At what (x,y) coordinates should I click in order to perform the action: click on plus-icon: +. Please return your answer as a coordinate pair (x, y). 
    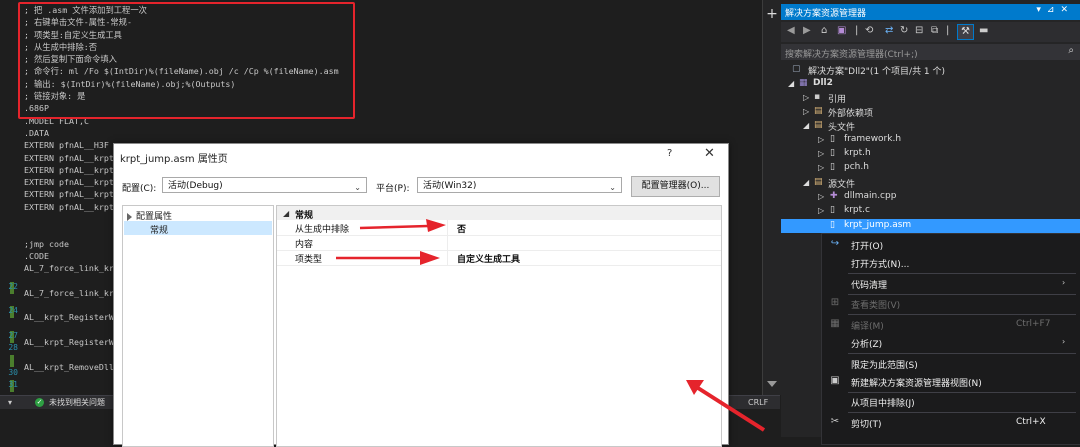
    Looking at the image, I should click on (772, 14).